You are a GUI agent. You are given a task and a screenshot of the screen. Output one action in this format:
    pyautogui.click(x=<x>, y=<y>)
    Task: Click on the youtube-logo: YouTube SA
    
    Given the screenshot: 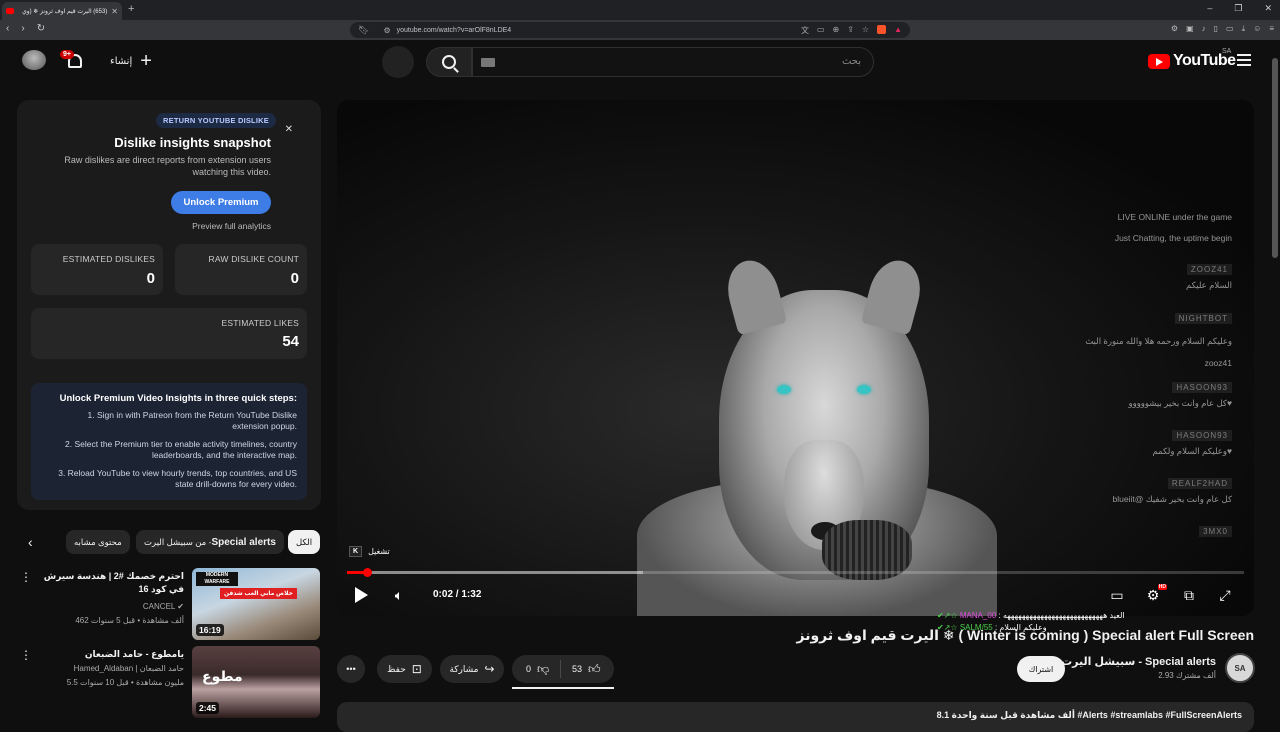 What is the action you would take?
    pyautogui.click(x=1192, y=59)
    